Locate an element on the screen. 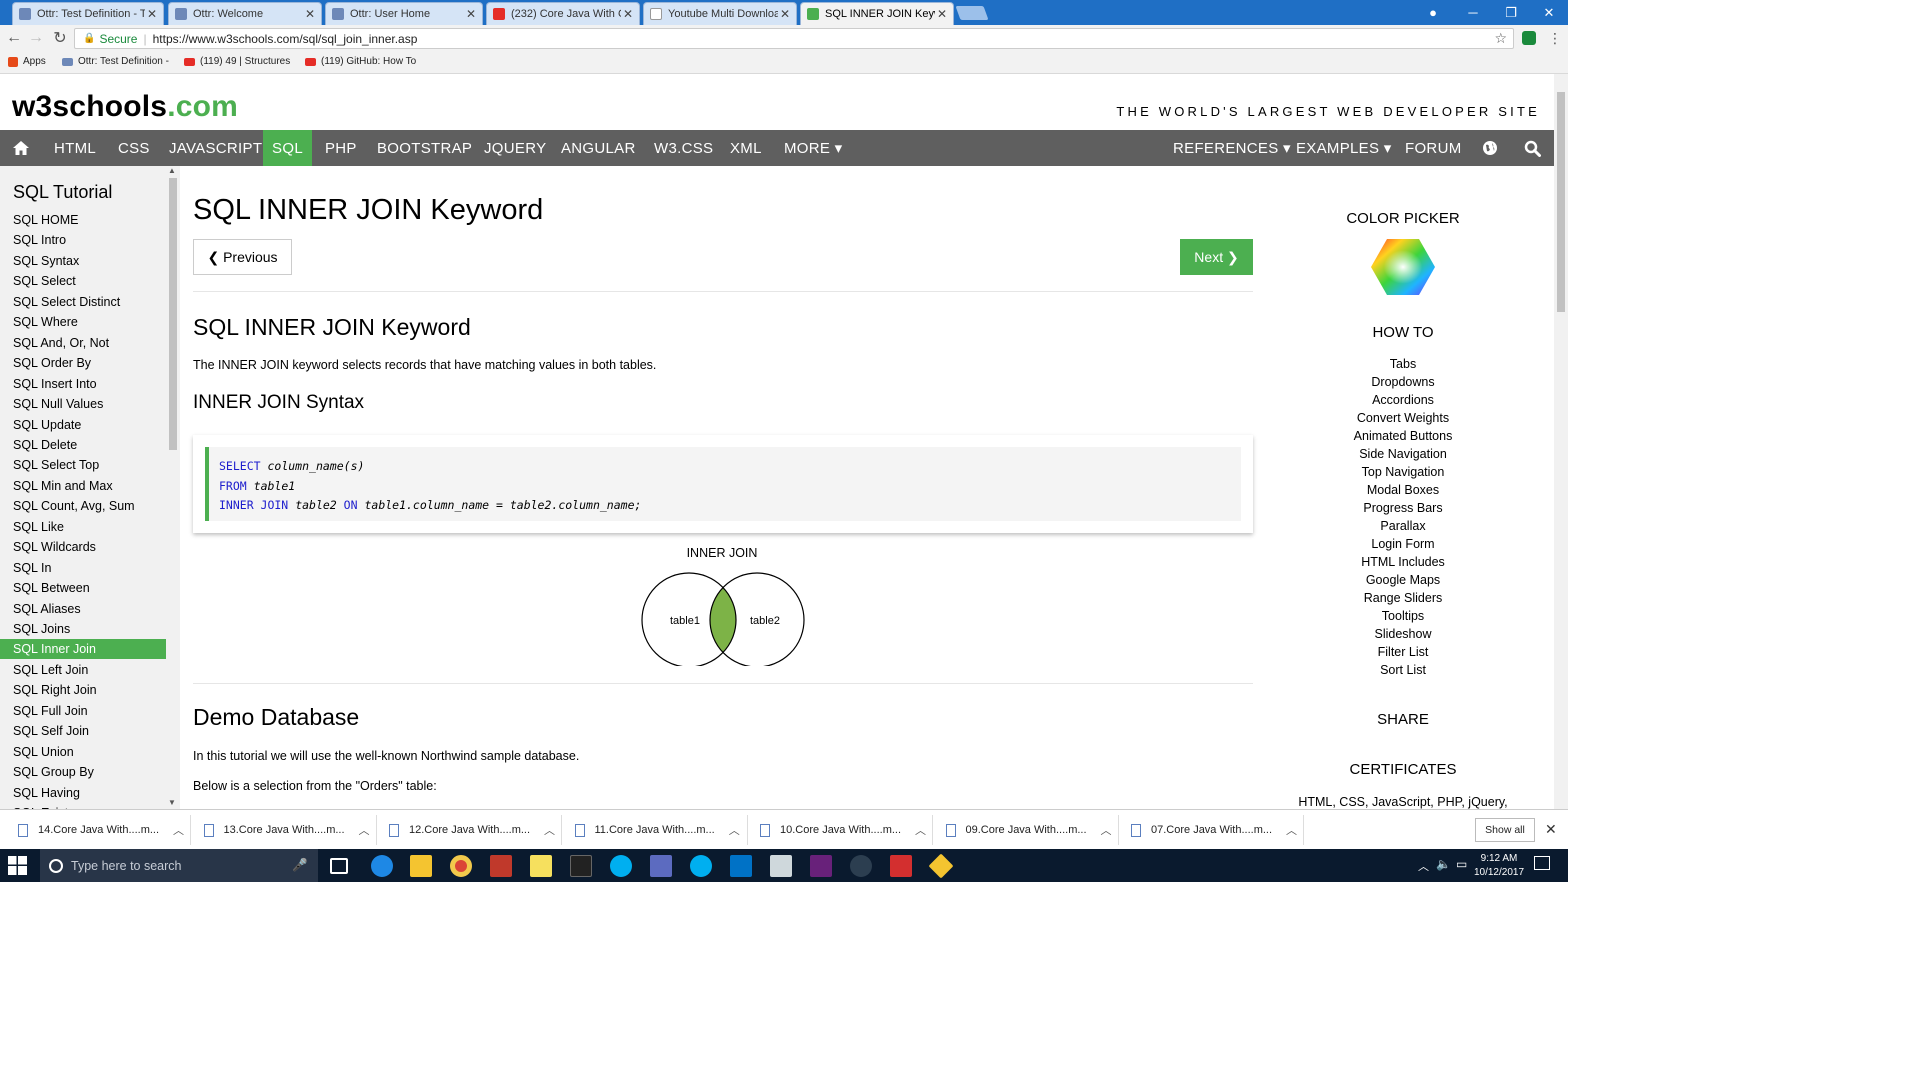 This screenshot has width=1920, height=1080. back-arrow-icon: ← is located at coordinates (14, 38).